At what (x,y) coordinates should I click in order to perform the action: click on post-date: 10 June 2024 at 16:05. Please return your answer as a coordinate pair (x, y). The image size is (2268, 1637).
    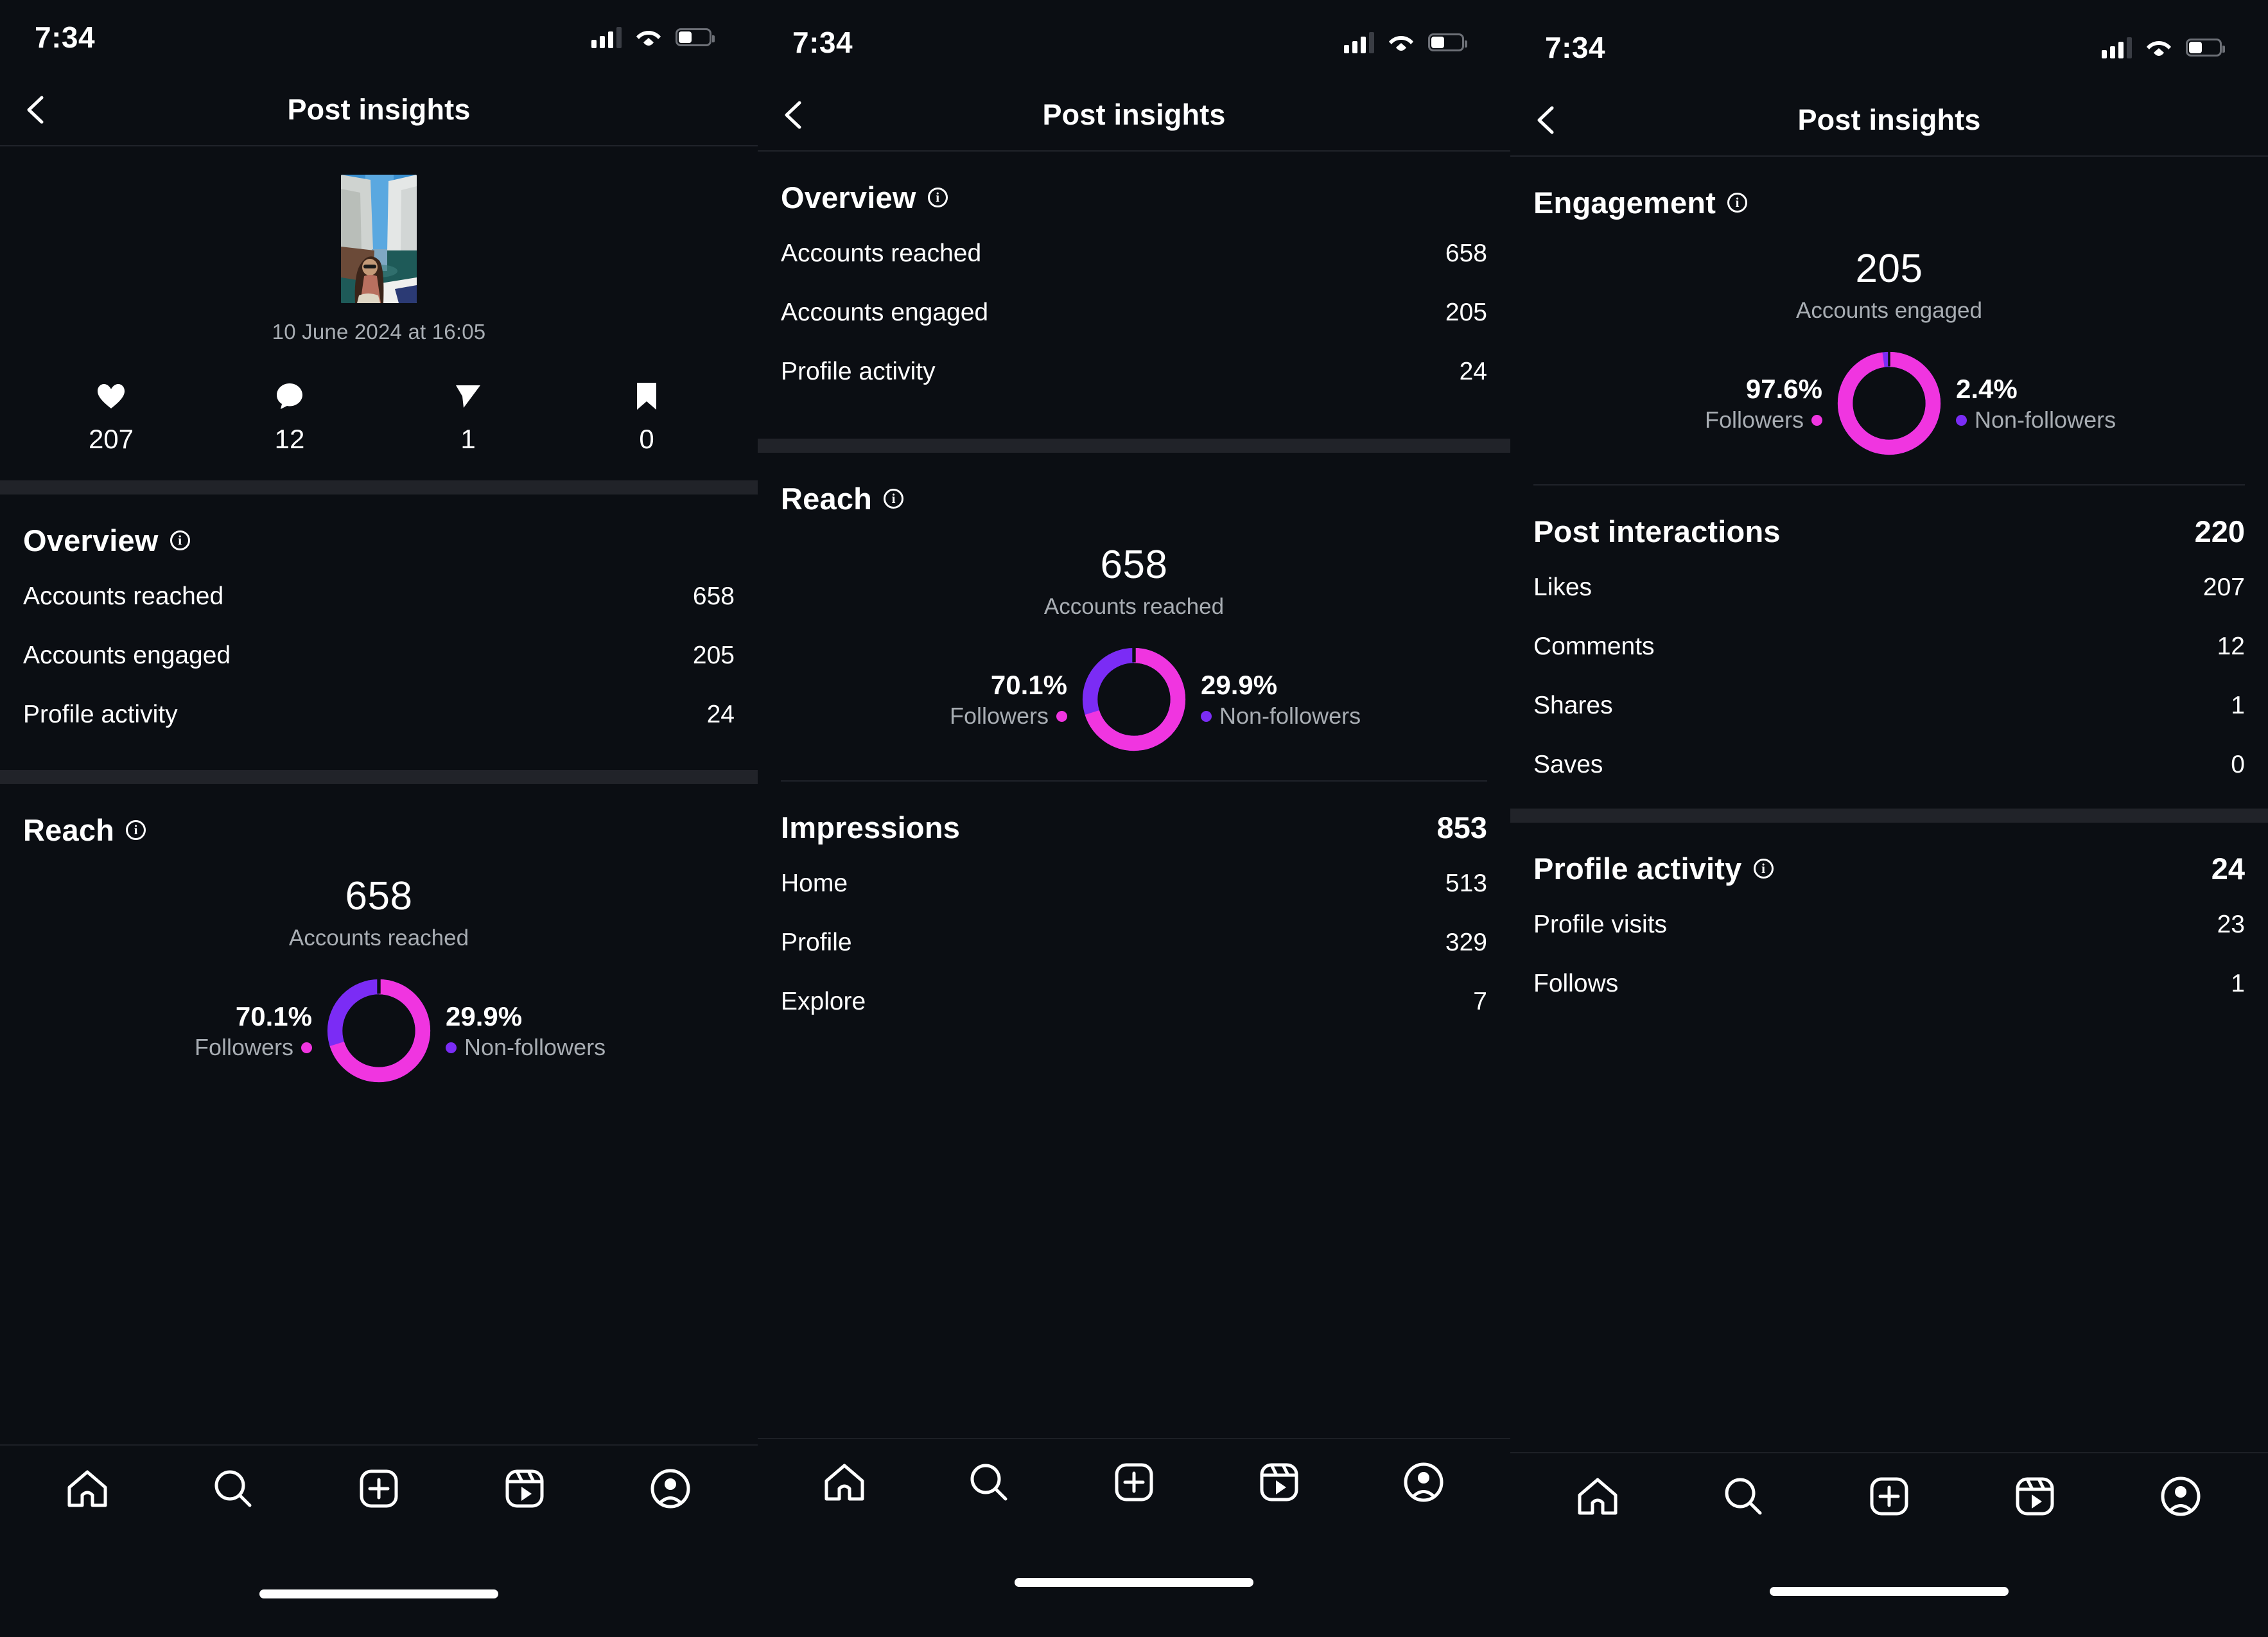
    Looking at the image, I should click on (379, 332).